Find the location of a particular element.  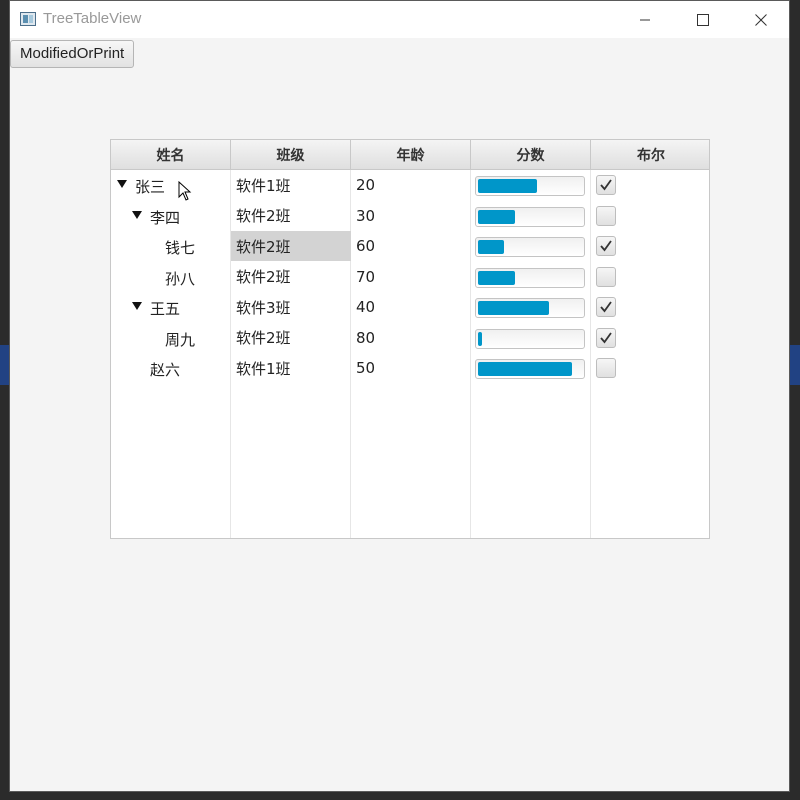

table-row: 赵六 软件1班 50 is located at coordinates (410, 368).